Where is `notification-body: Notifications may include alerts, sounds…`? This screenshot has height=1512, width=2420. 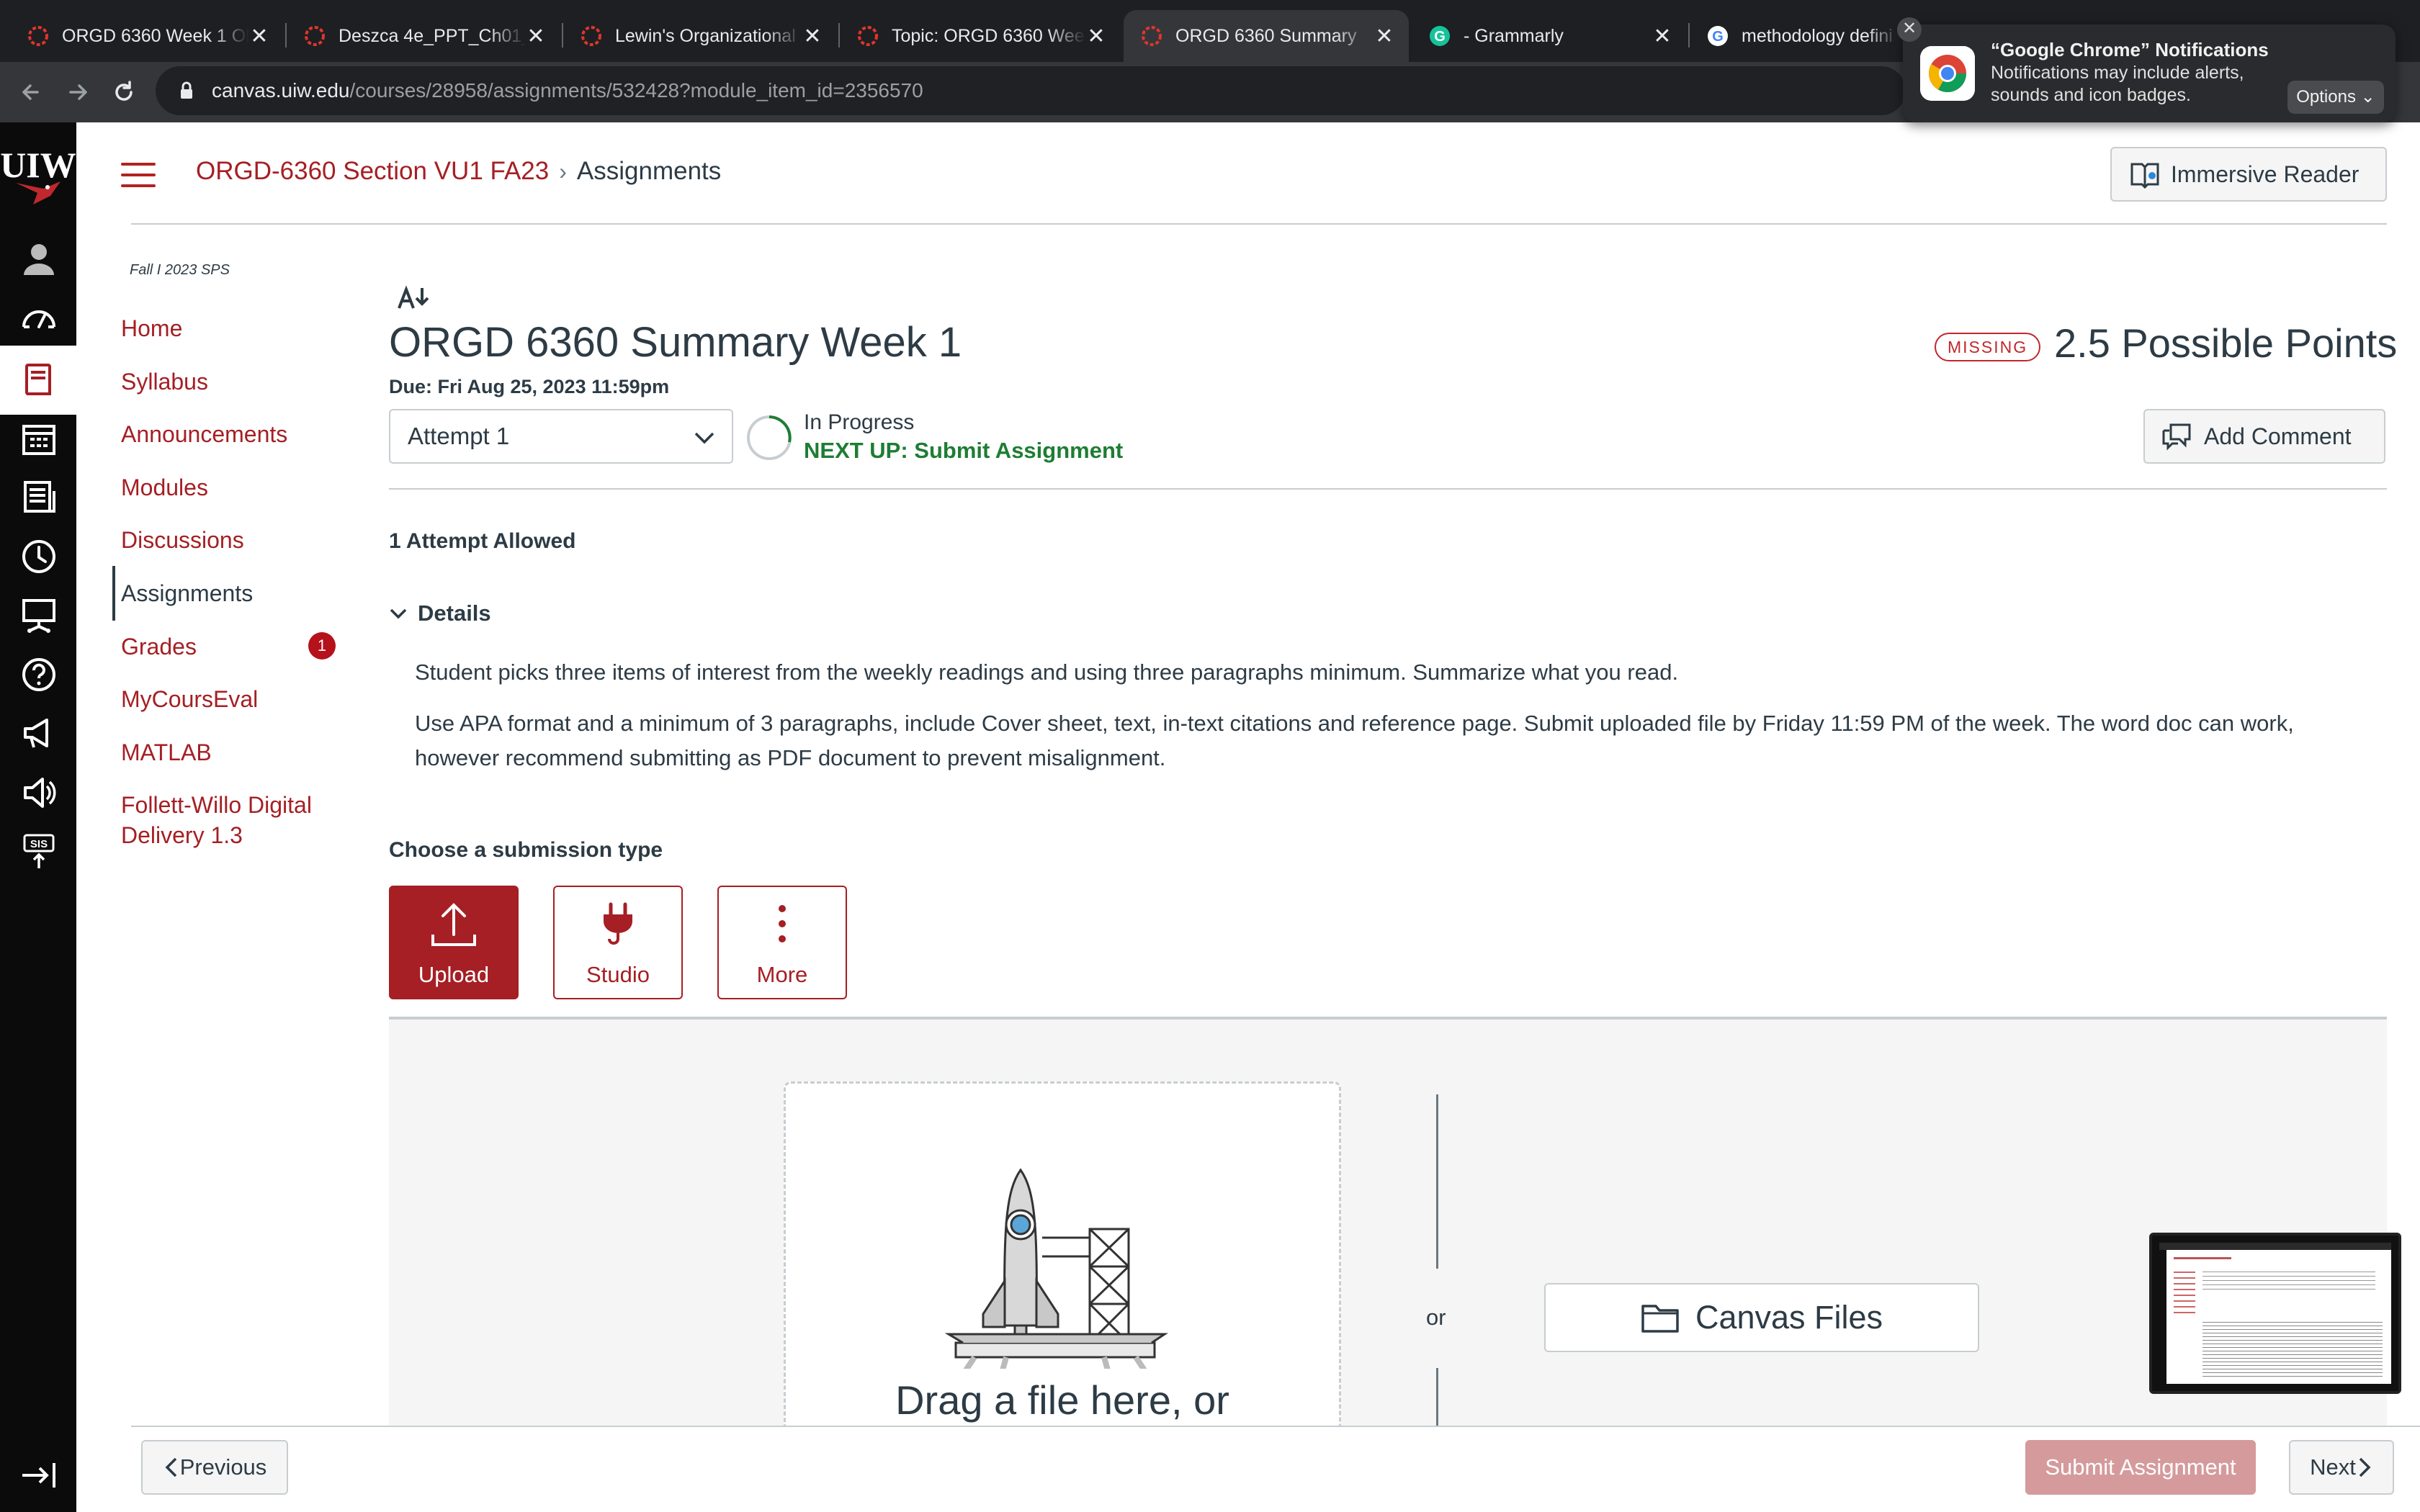 notification-body: Notifications may include alerts, sounds… is located at coordinates (2117, 84).